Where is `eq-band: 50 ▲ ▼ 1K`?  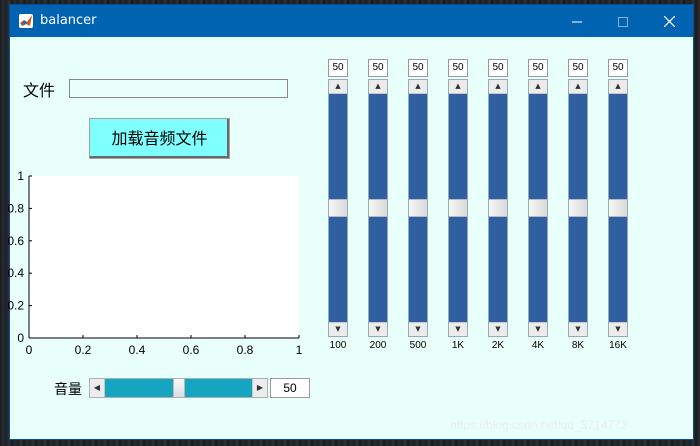
eq-band: 50 ▲ ▼ 1K is located at coordinates (459, 207).